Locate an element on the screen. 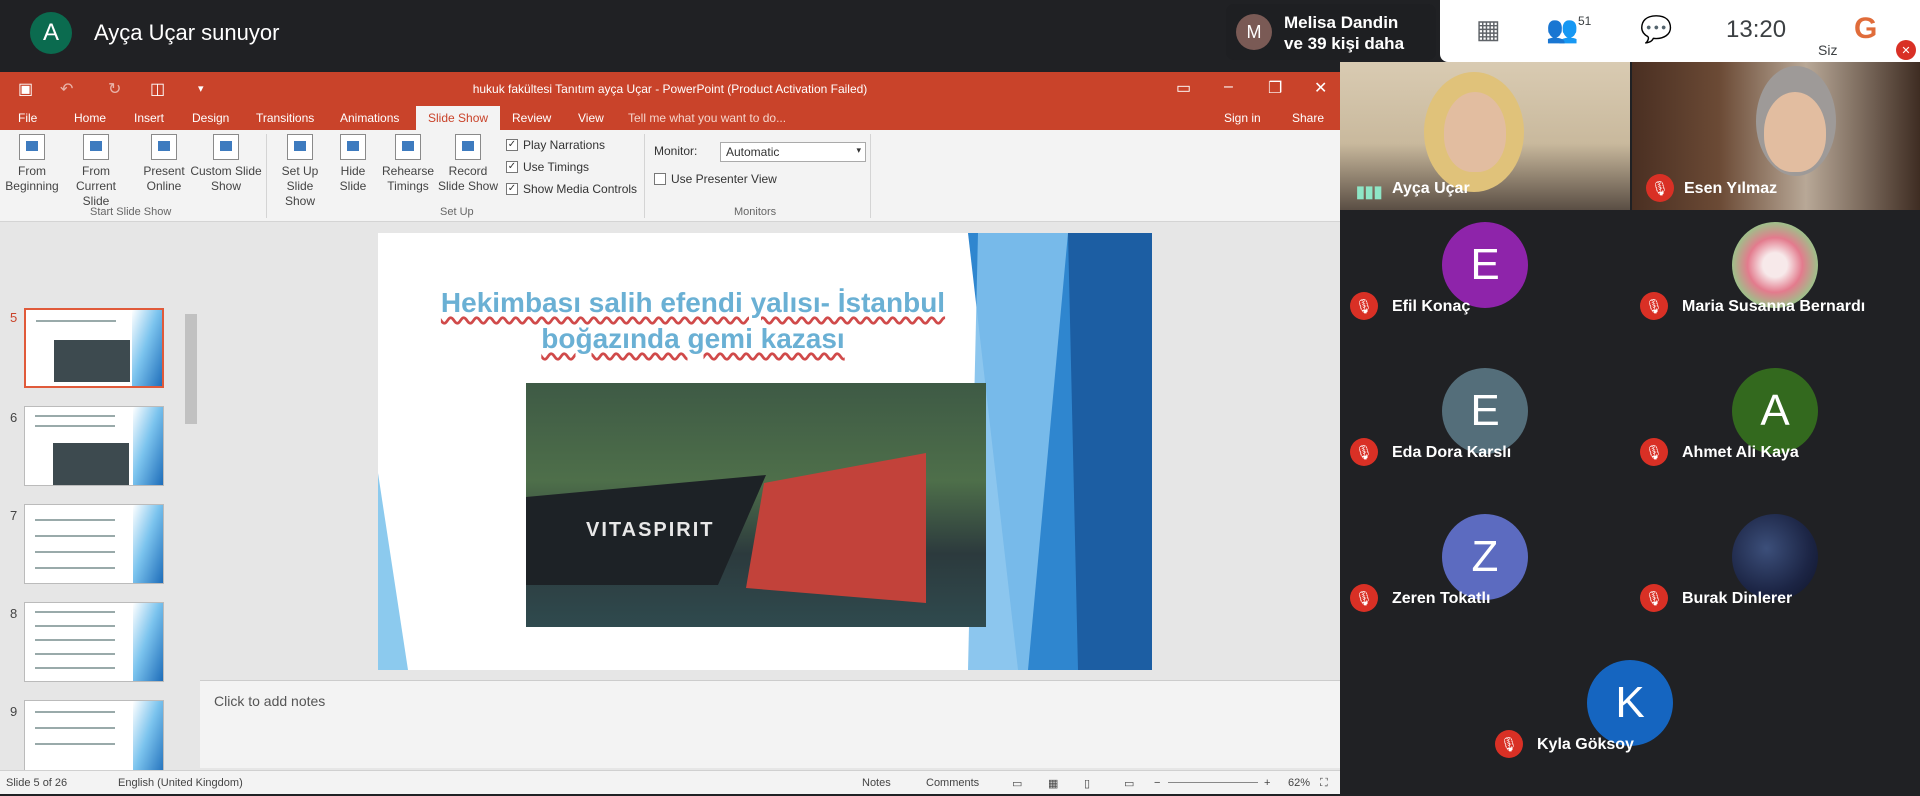 The width and height of the screenshot is (1920, 796). tab-transitions: Transitions is located at coordinates (285, 118).